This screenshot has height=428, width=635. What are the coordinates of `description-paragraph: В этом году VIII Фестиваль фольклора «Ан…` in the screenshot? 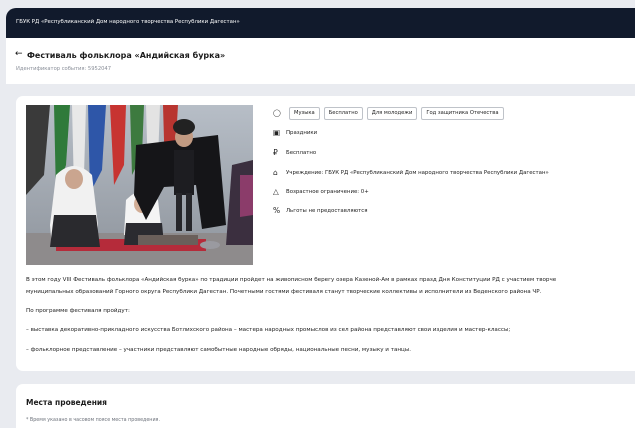 It's located at (330, 286).